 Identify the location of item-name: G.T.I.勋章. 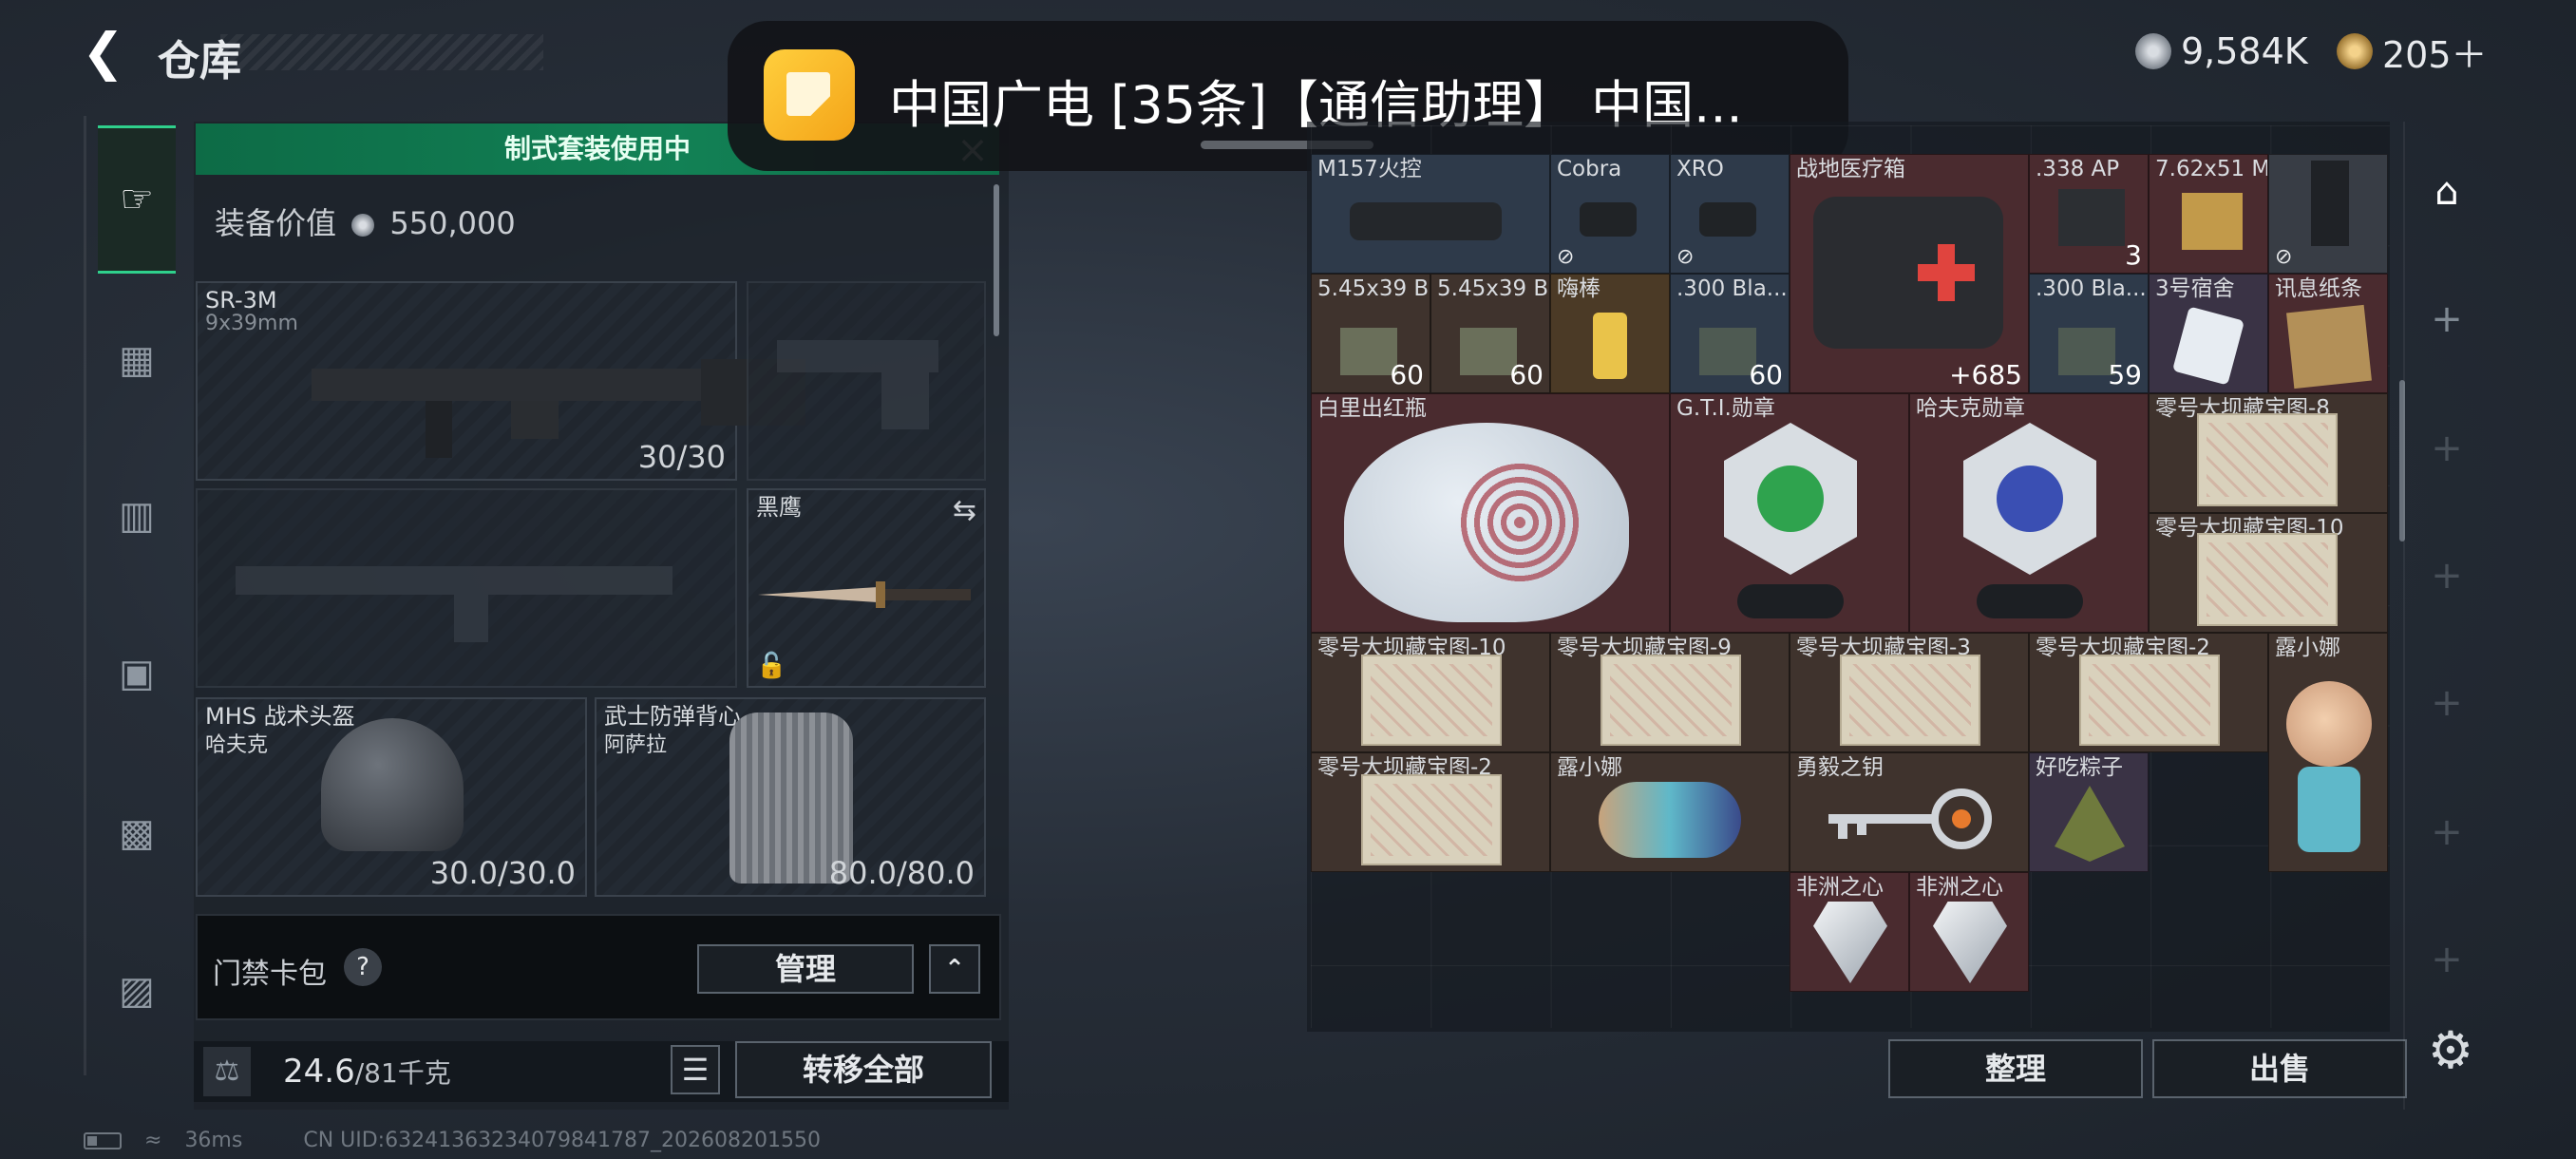
(1725, 408).